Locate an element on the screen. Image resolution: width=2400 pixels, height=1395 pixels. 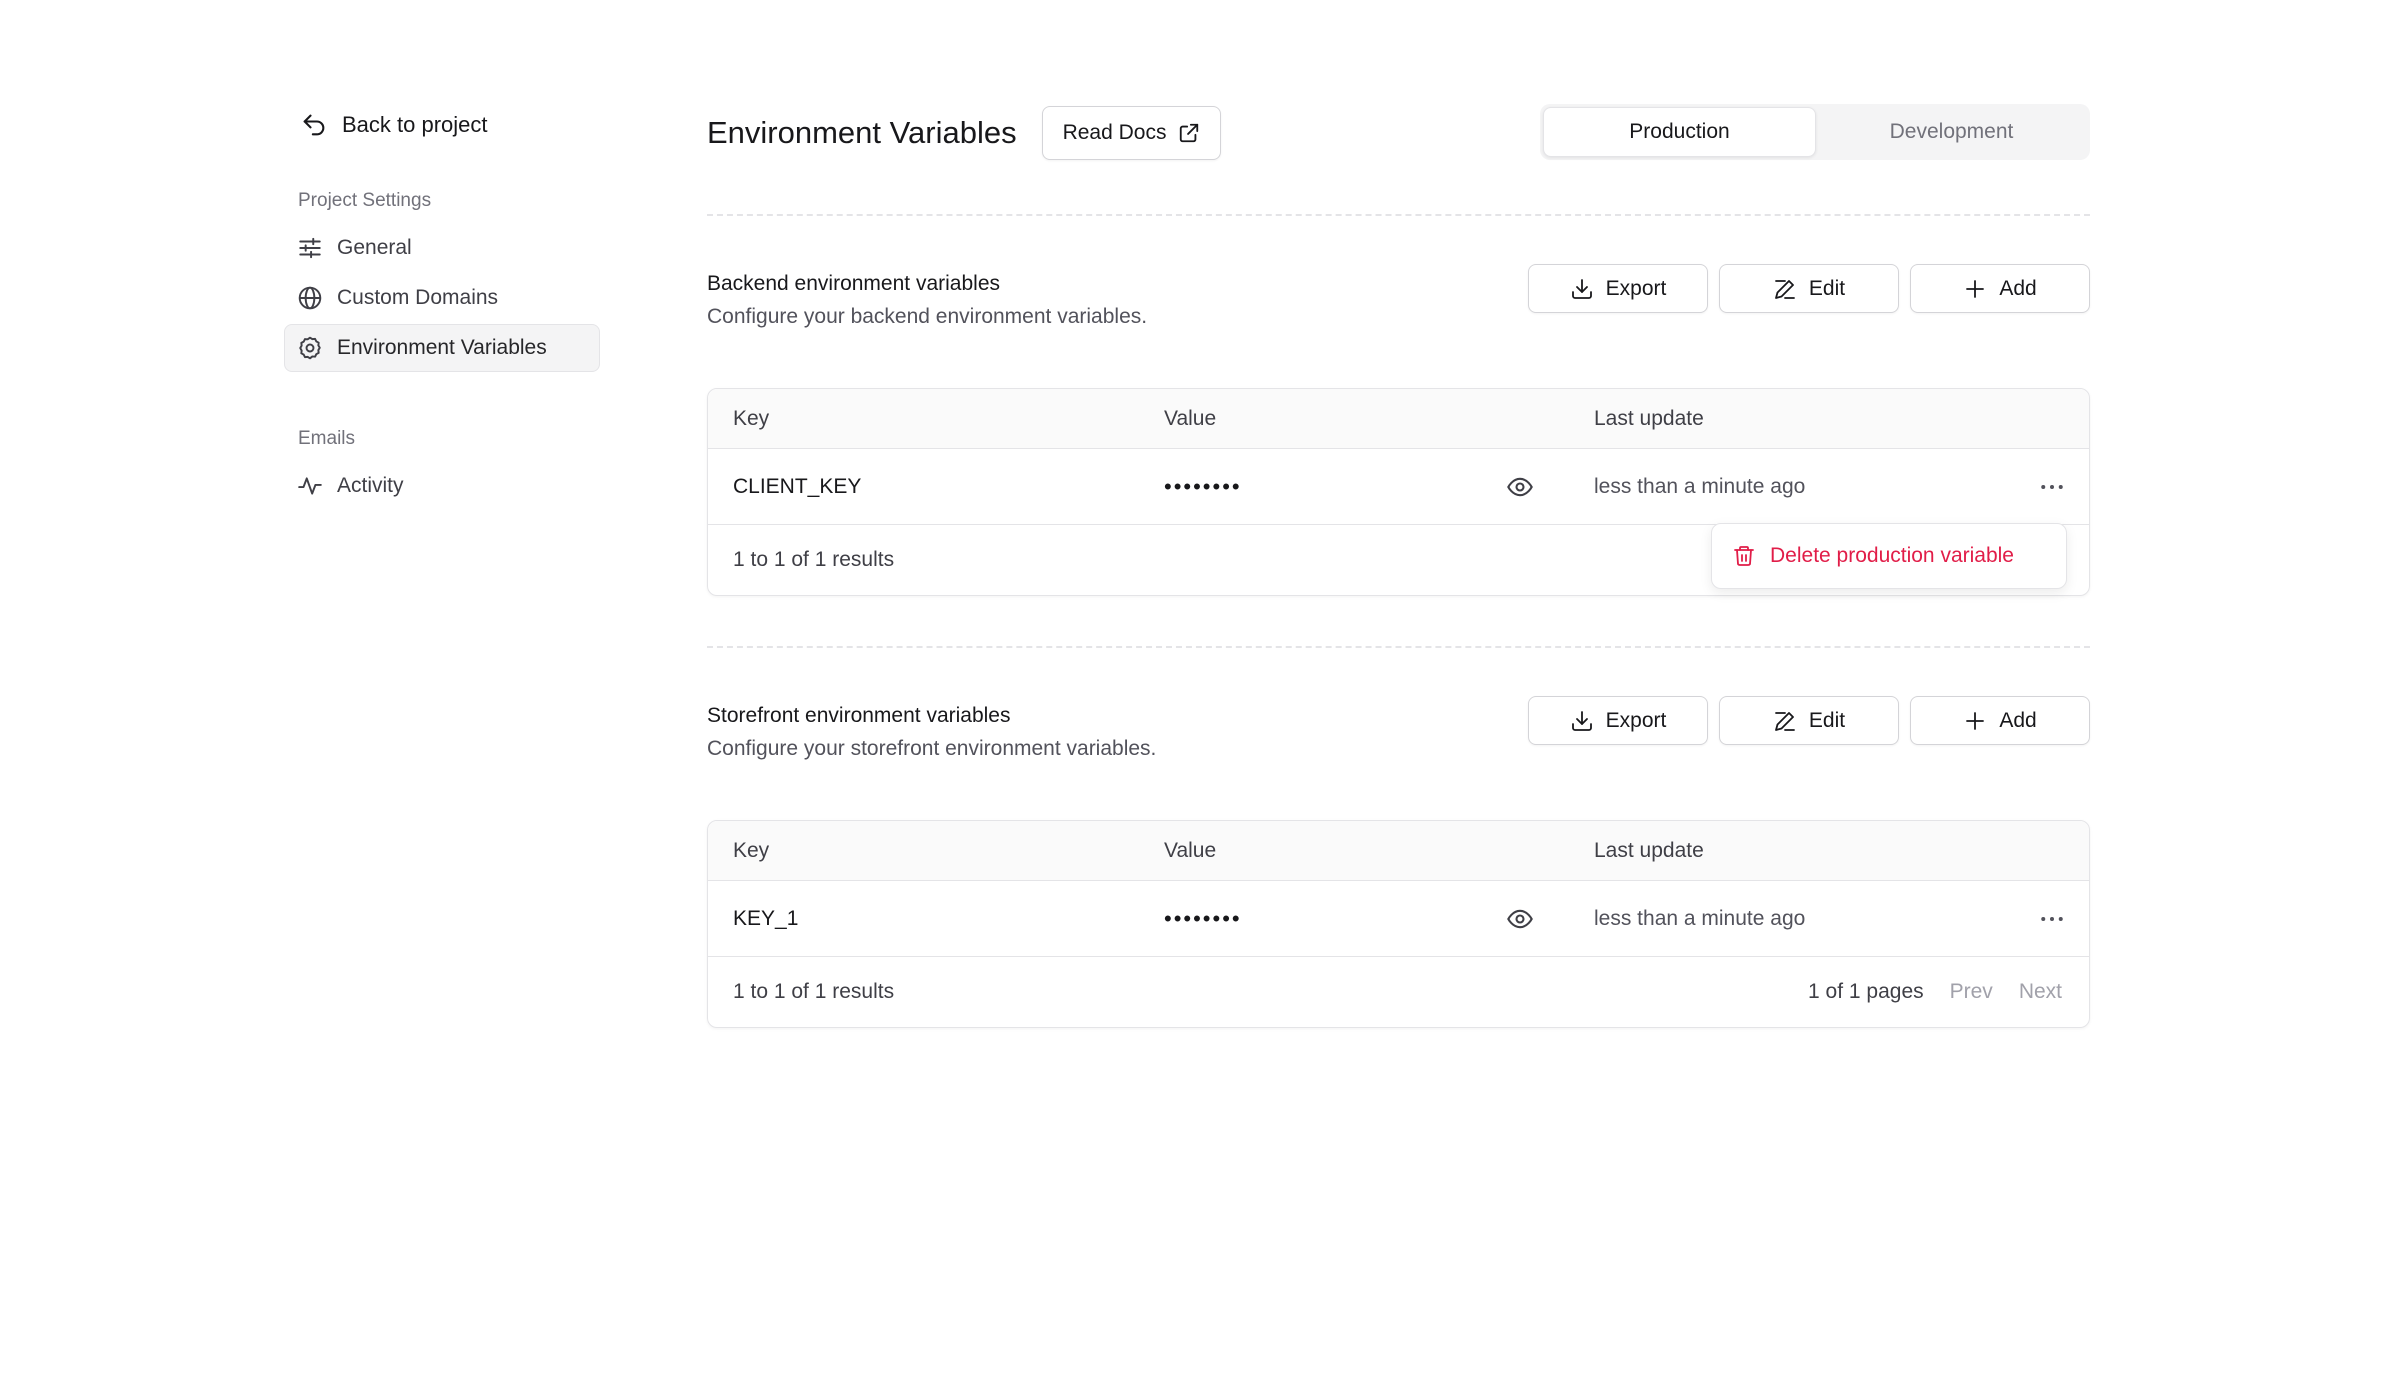
project-settings-heading: Project Settings is located at coordinates (365, 200).